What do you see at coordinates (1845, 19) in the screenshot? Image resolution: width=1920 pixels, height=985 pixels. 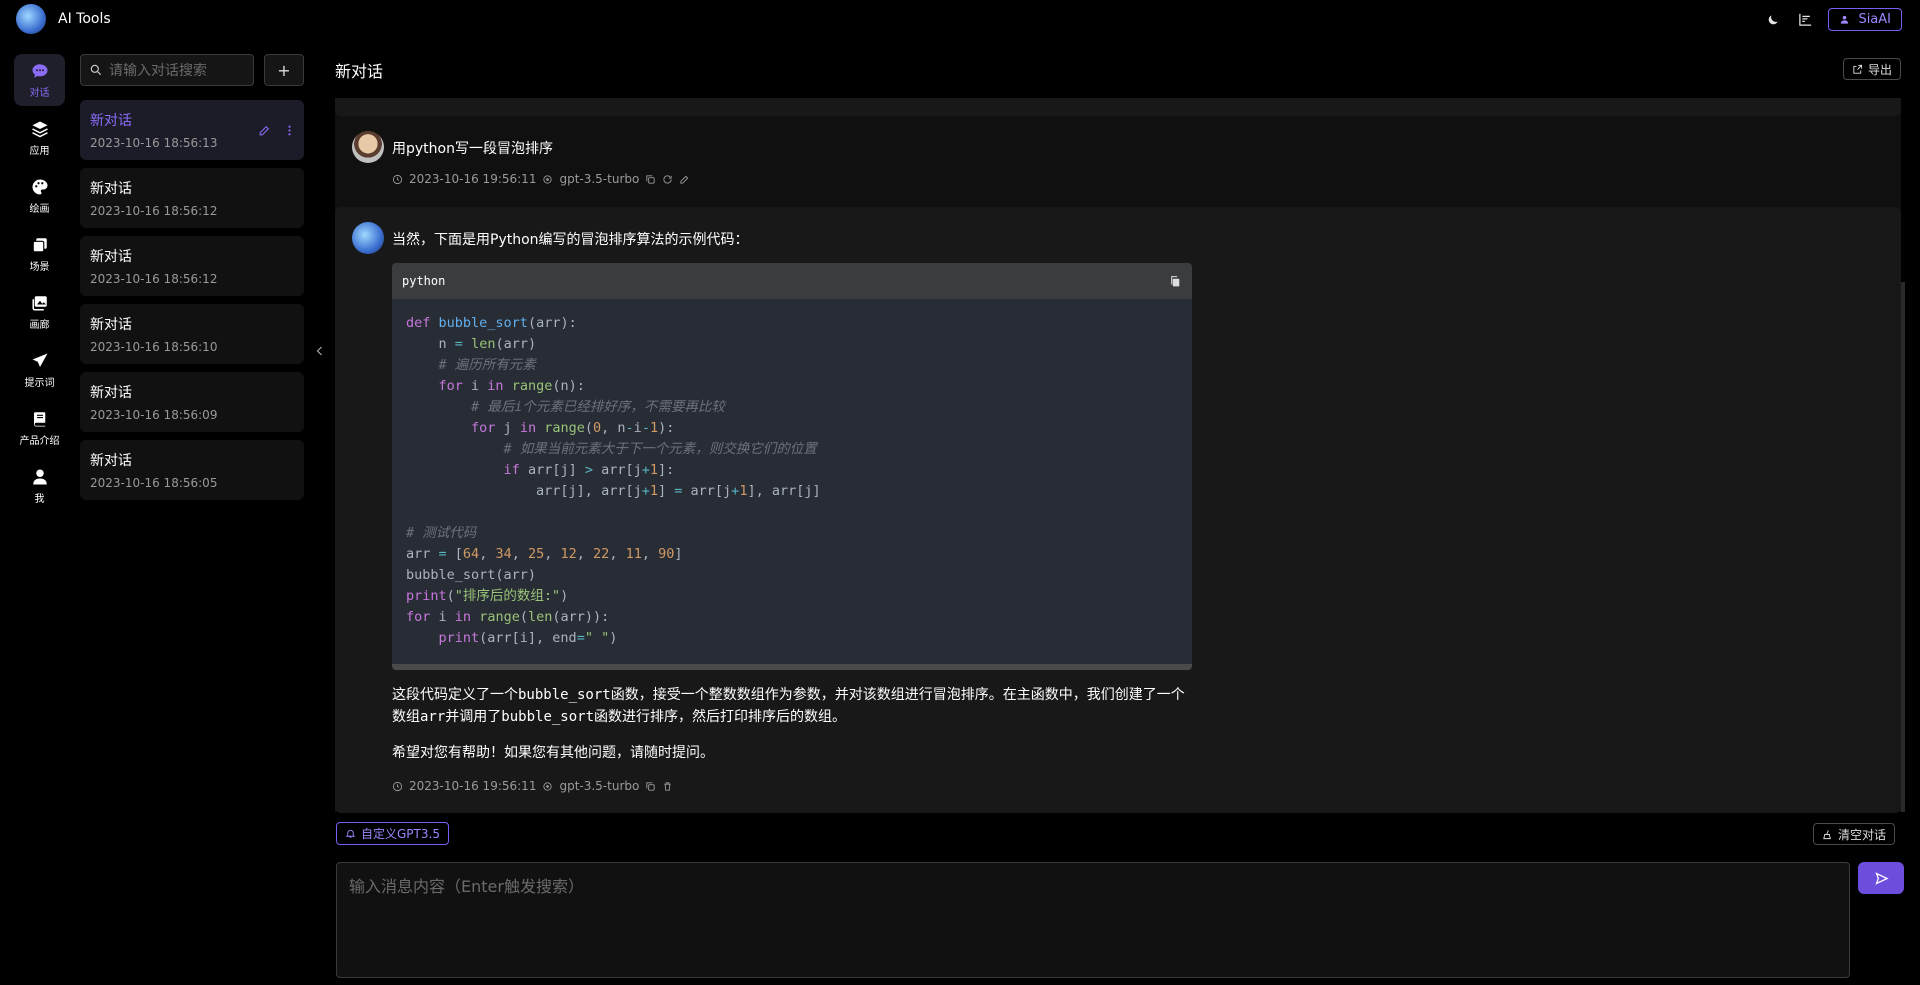 I see `user-icon` at bounding box center [1845, 19].